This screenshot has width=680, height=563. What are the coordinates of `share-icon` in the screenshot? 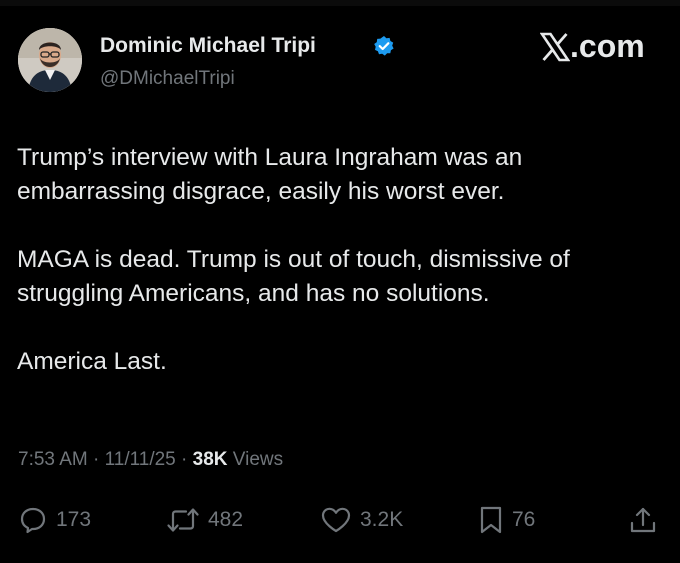 It's located at (643, 520).